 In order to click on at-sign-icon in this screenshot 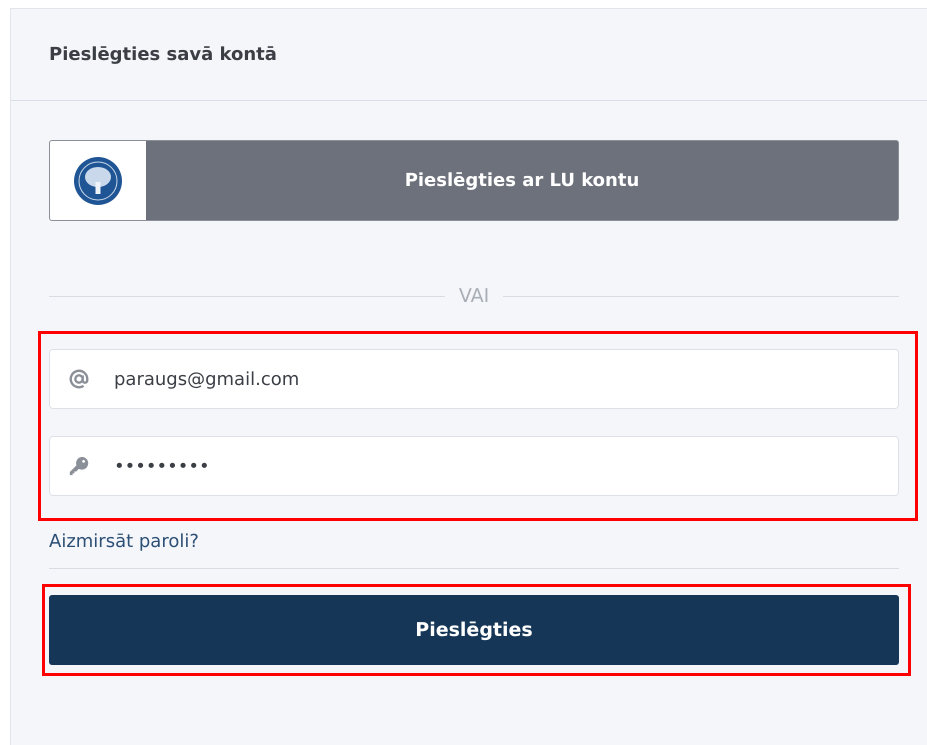, I will do `click(79, 379)`.